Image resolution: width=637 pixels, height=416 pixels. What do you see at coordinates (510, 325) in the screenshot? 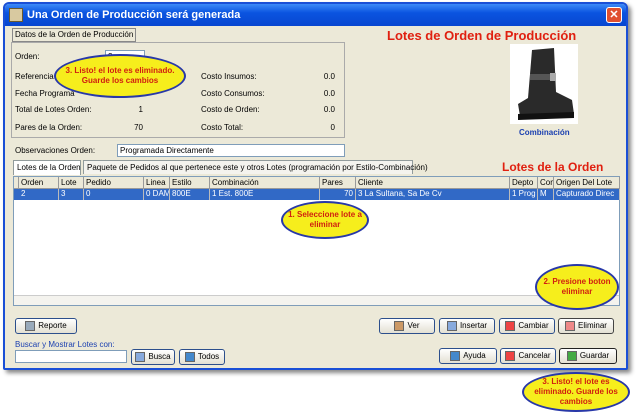
I see `change-icon` at bounding box center [510, 325].